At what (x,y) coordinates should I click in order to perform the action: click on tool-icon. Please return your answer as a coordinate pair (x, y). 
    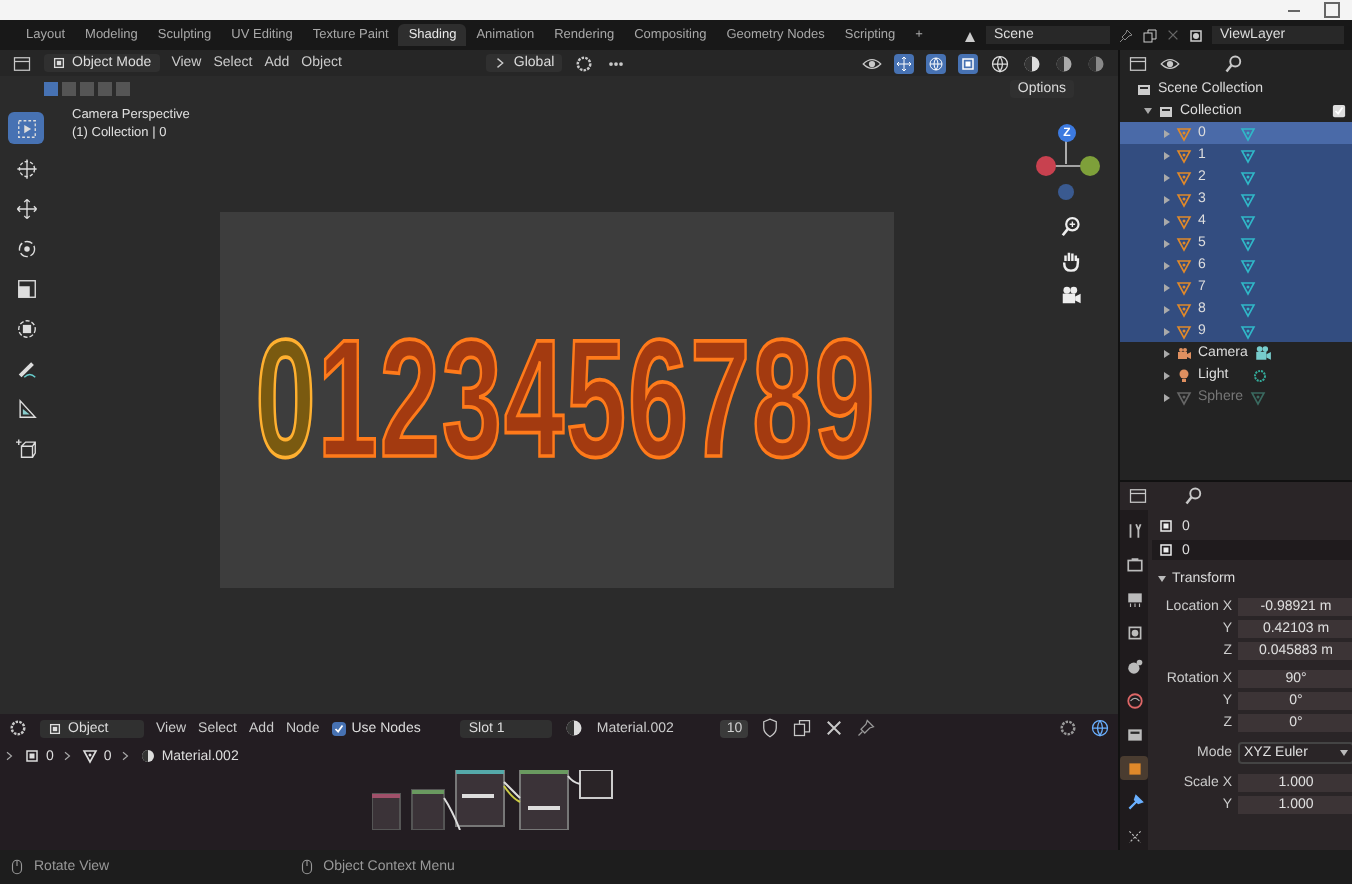
    Looking at the image, I should click on (1134, 530).